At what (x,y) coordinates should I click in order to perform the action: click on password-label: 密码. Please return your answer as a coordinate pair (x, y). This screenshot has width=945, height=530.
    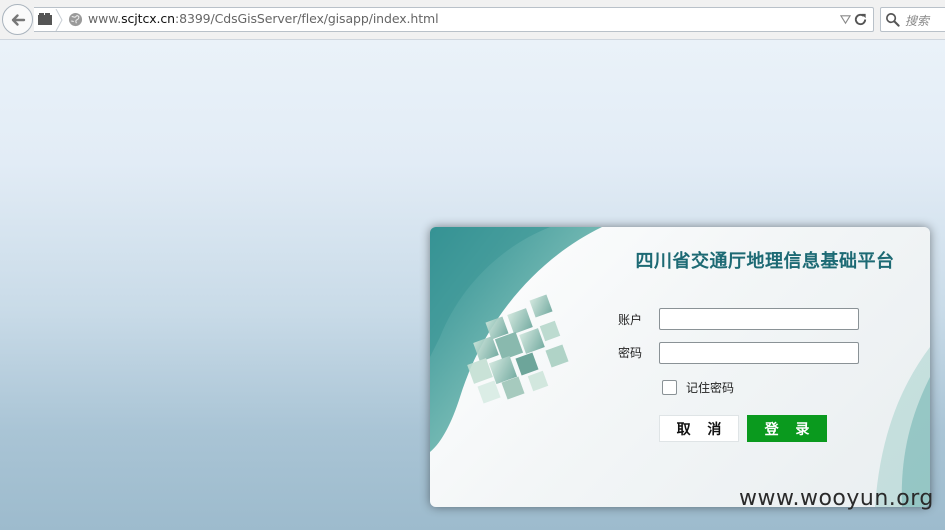
    Looking at the image, I should click on (630, 353).